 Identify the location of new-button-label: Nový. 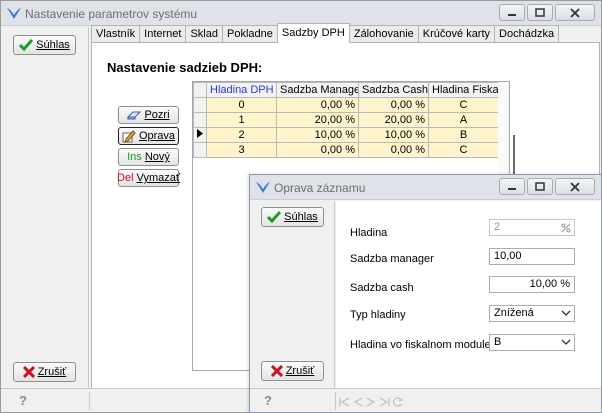
(157, 157).